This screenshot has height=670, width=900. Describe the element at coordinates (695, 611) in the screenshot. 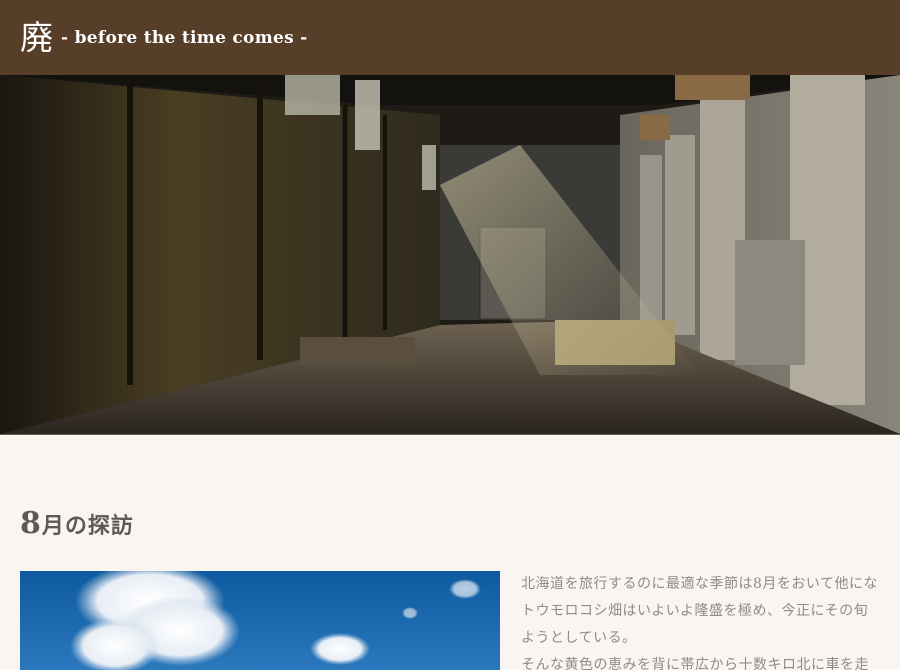

I see `article-line-2: トウモロコシ畑はいよいよ隆盛を極め、今正にその旬` at that location.